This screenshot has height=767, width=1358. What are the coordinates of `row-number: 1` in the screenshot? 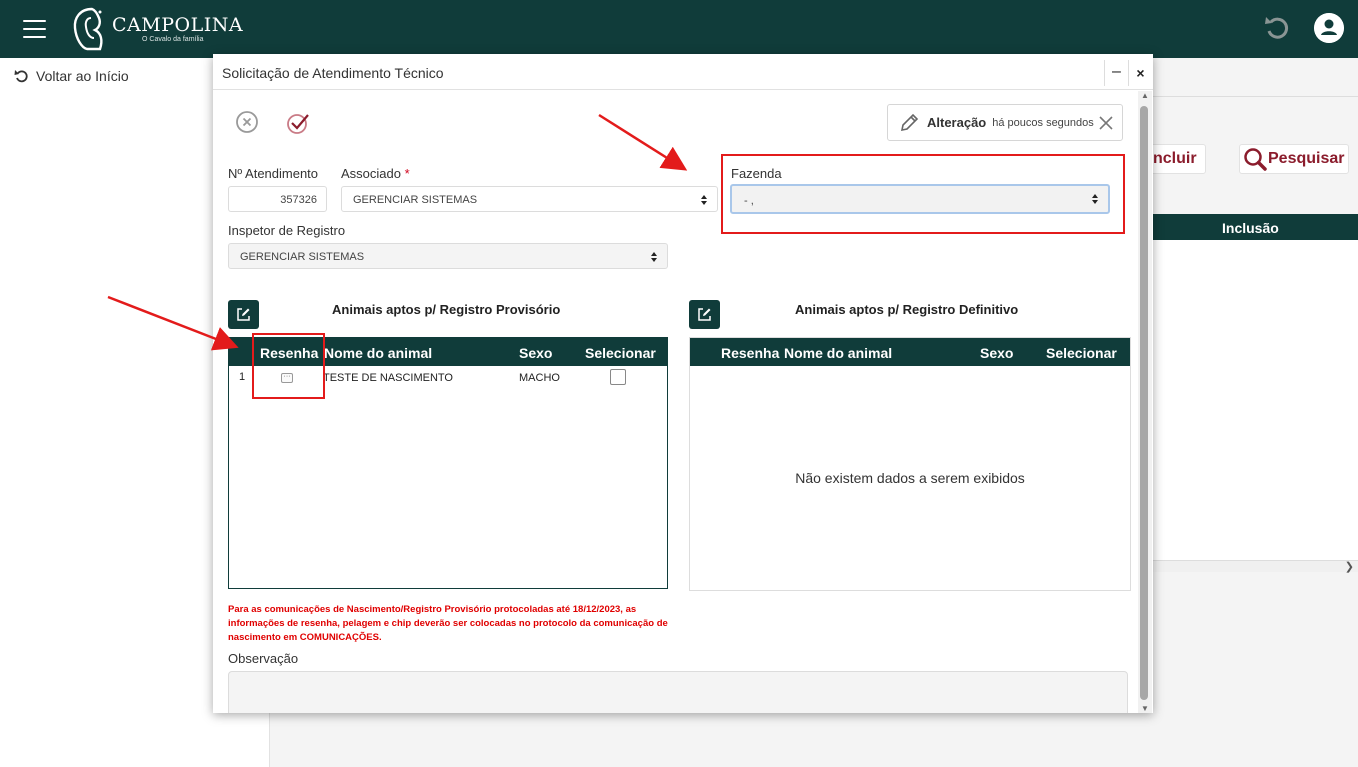 It's located at (242, 377).